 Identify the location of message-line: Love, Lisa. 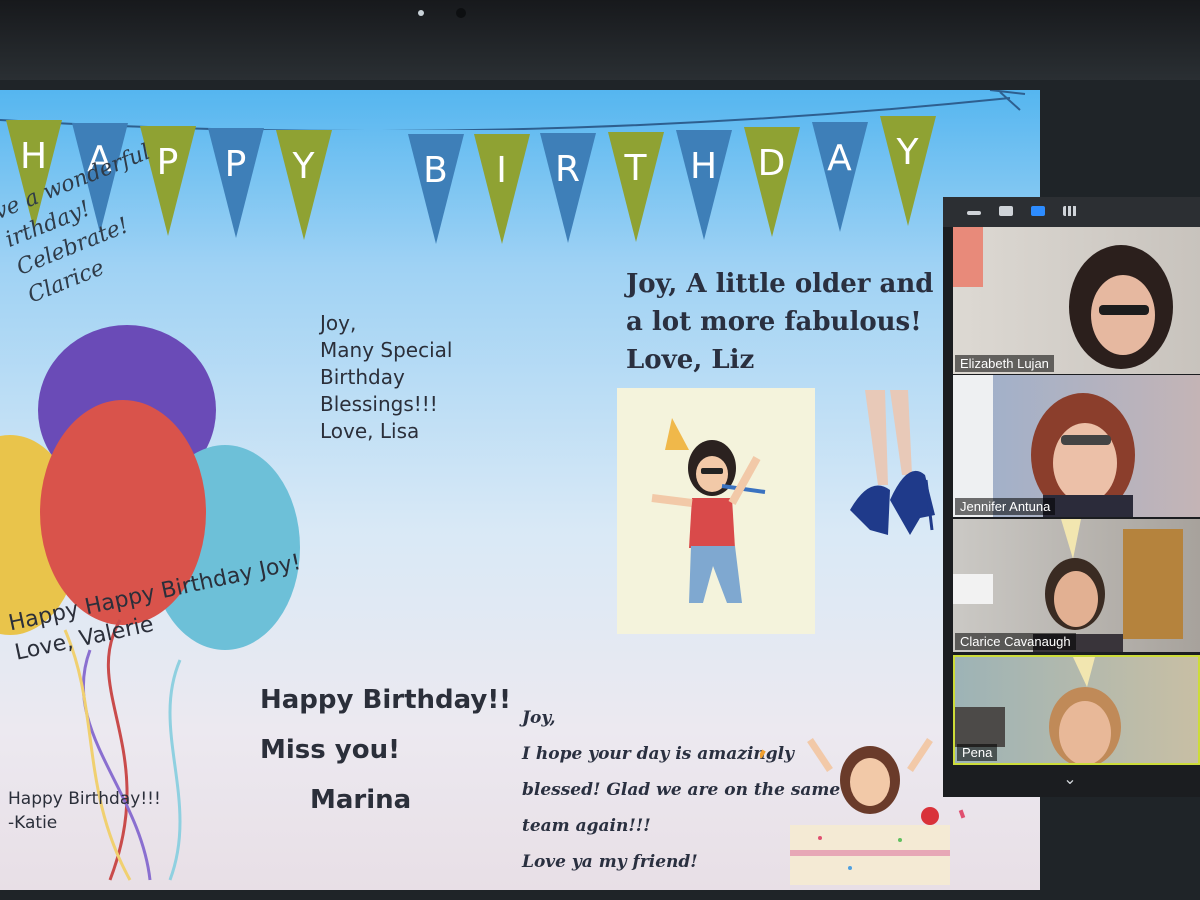
(370, 431).